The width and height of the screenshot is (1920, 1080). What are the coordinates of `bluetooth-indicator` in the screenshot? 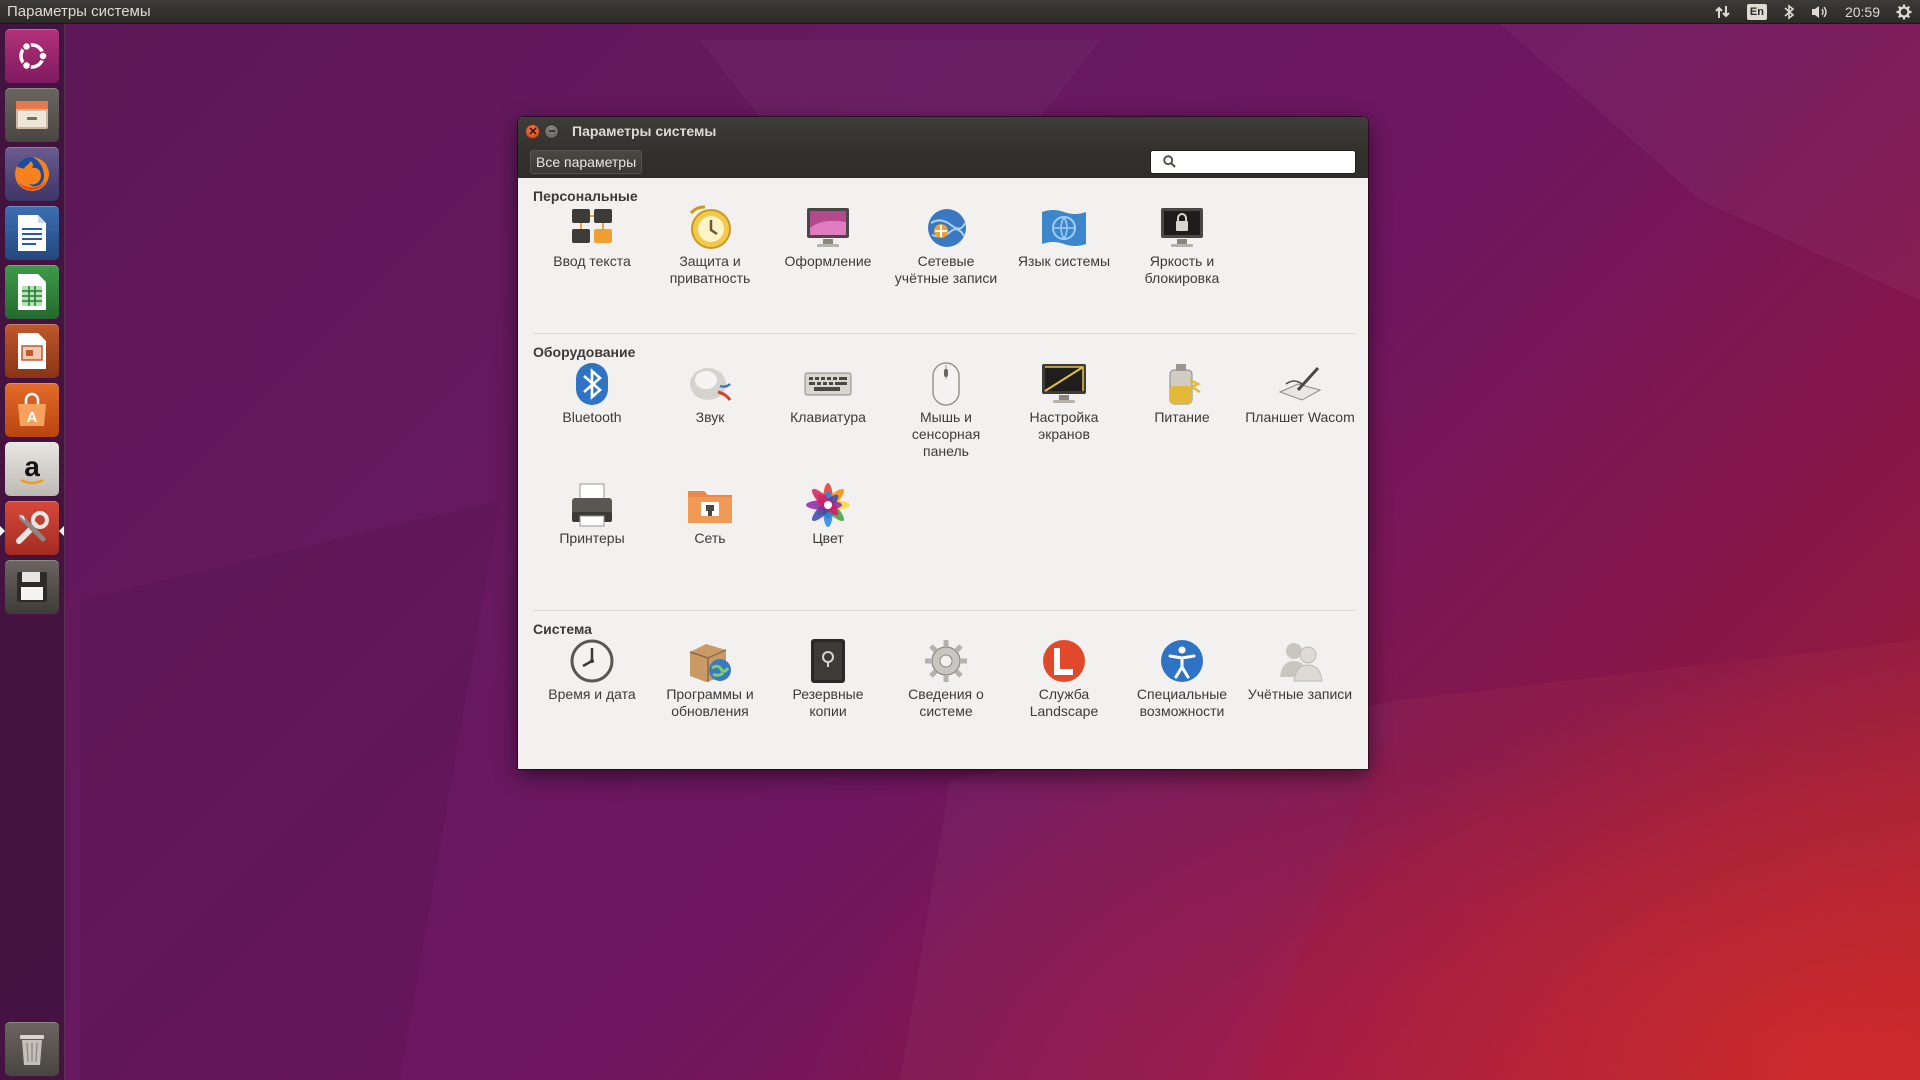 It's located at (1789, 12).